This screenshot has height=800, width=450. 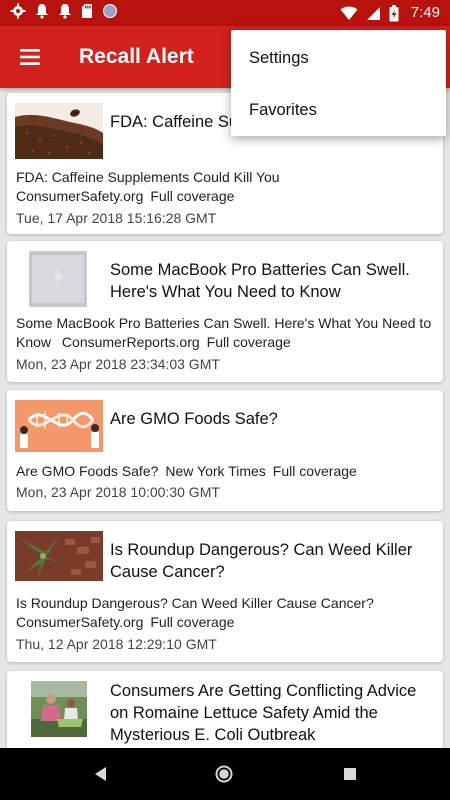 What do you see at coordinates (59, 709) in the screenshot?
I see `farm-workers-image` at bounding box center [59, 709].